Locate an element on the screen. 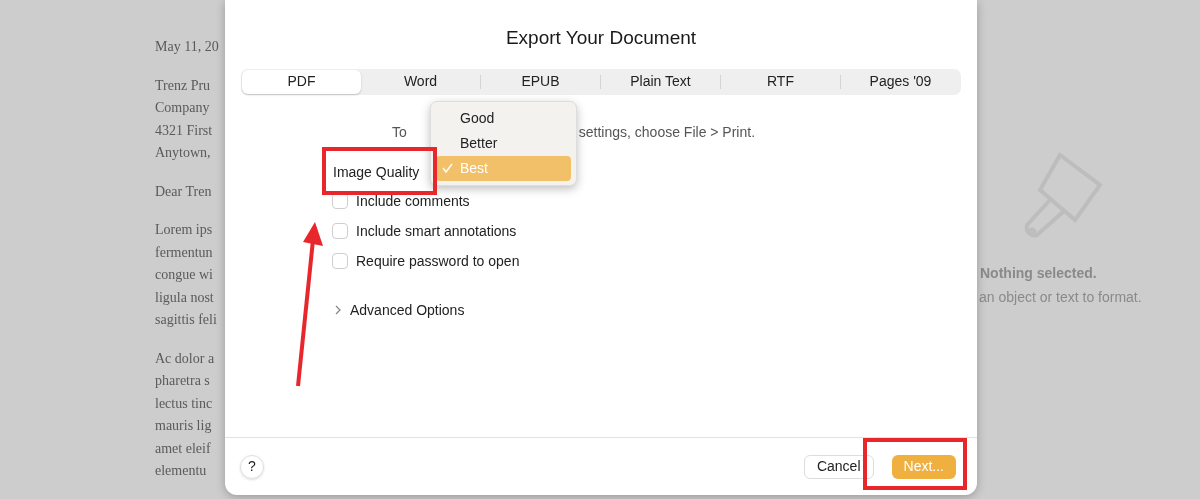 The width and height of the screenshot is (1200, 499). document-text: Ac dolor a is located at coordinates (185, 358).